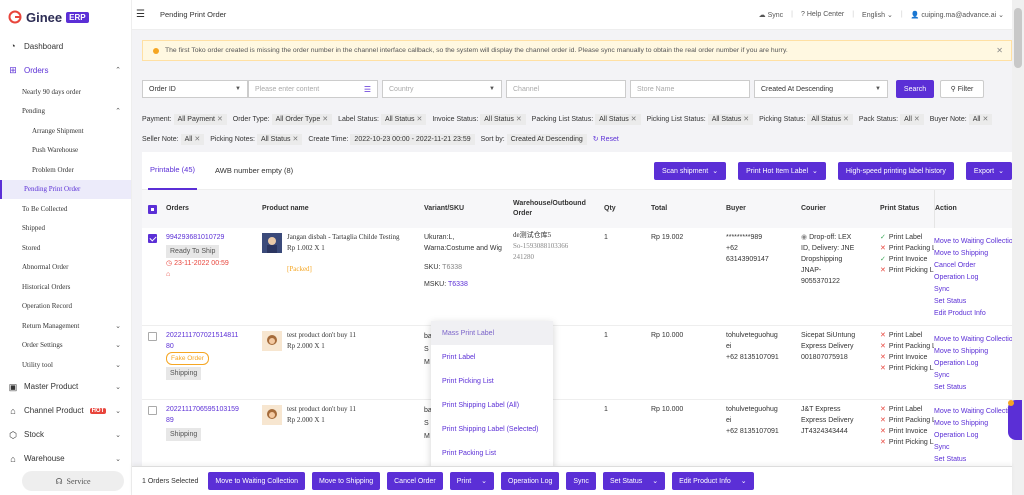 The width and height of the screenshot is (1024, 495). I want to click on checkbox-partial, so click(152, 209).